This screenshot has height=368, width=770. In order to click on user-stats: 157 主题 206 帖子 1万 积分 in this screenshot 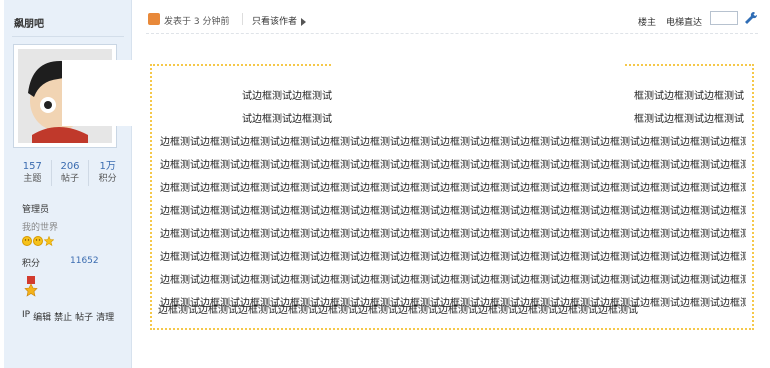, I will do `click(70, 173)`.